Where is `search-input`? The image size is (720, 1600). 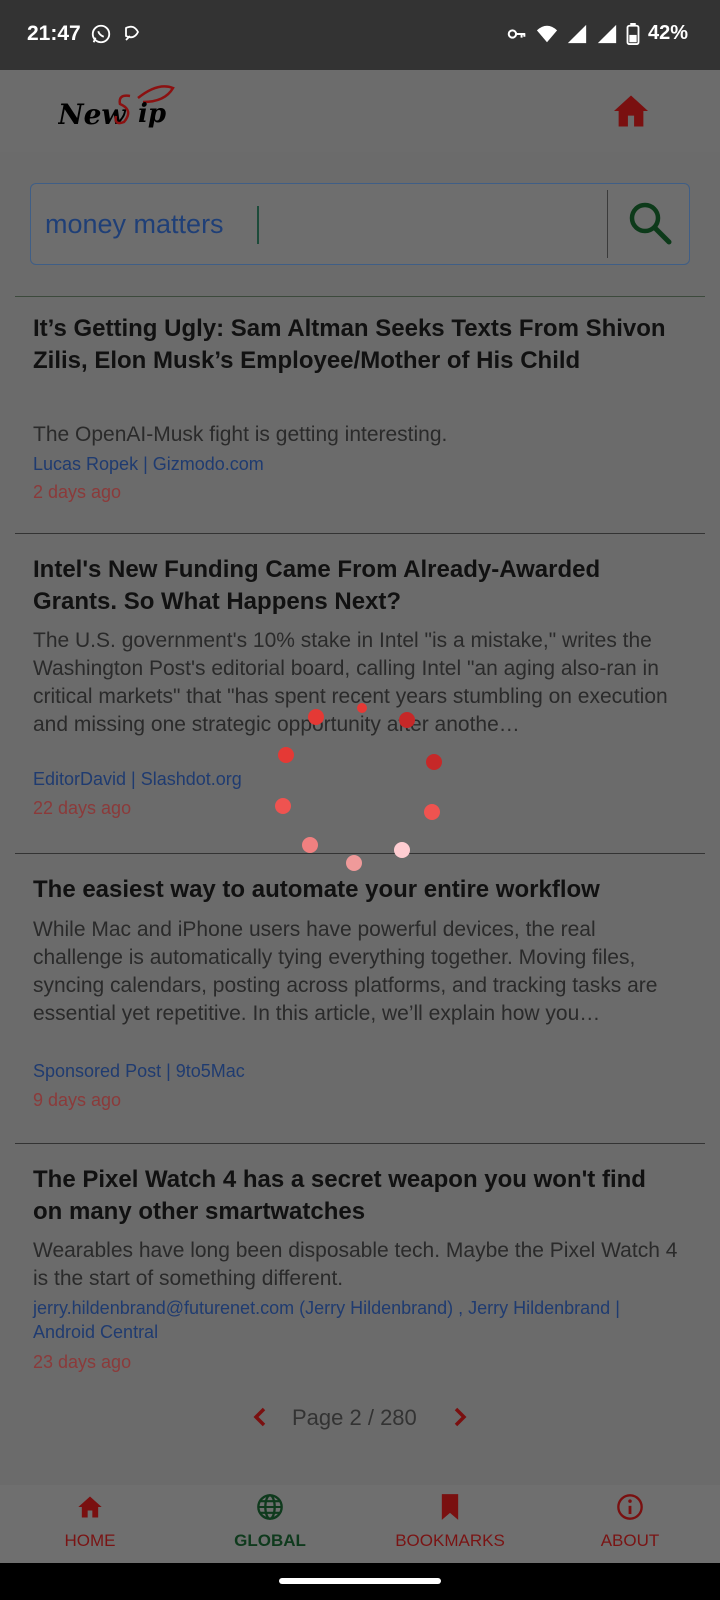
search-input is located at coordinates (315, 224).